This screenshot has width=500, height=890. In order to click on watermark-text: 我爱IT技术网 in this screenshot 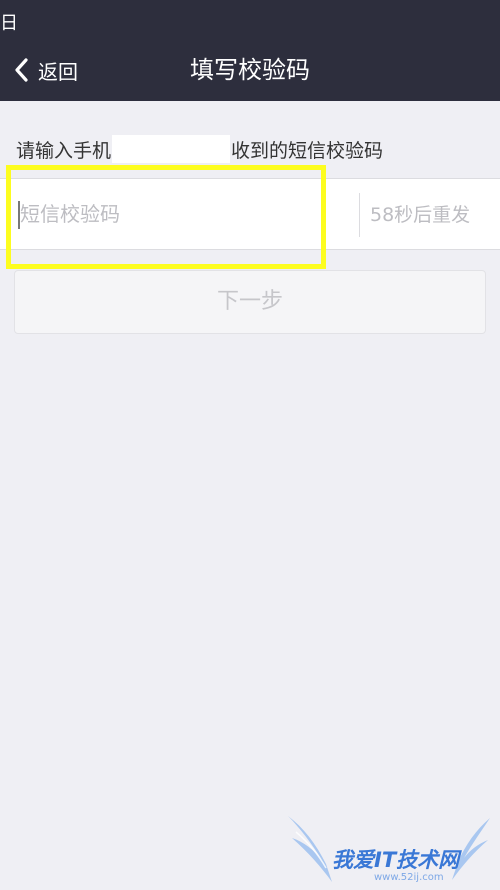, I will do `click(396, 860)`.